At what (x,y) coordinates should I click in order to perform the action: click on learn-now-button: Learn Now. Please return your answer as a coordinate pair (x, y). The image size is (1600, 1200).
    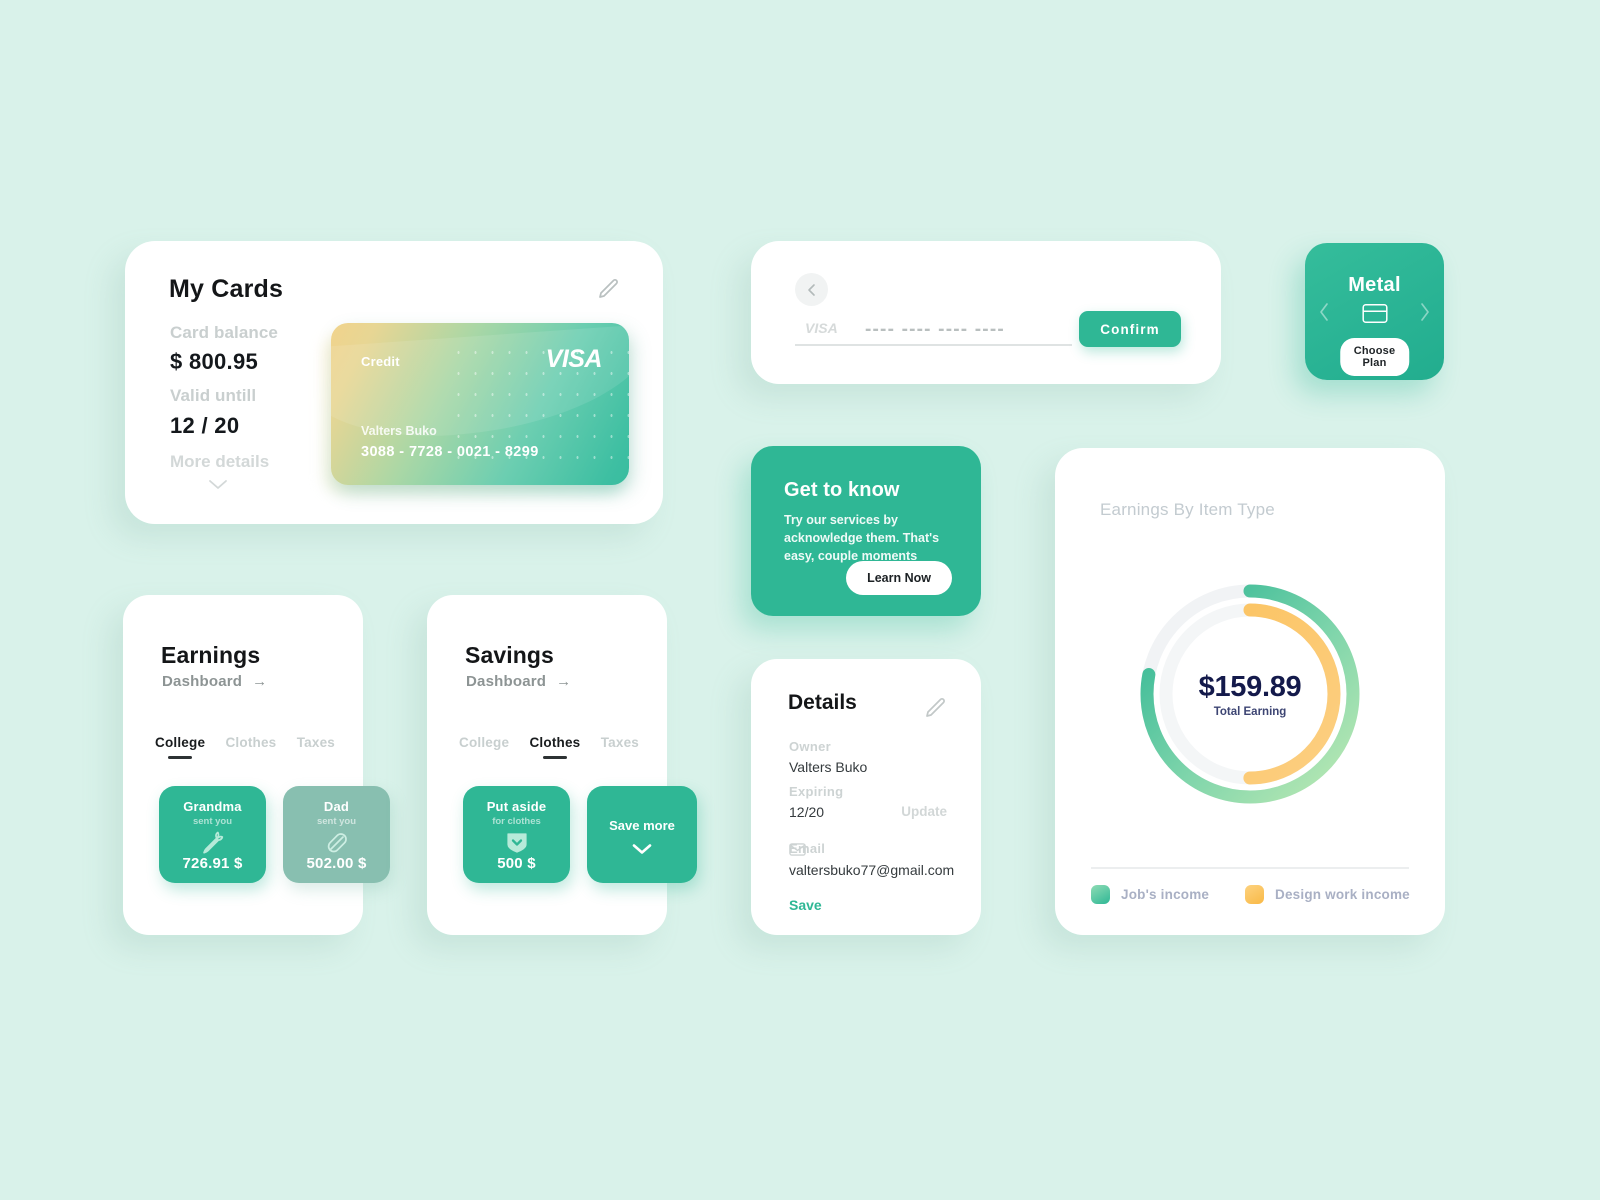
    Looking at the image, I should click on (899, 578).